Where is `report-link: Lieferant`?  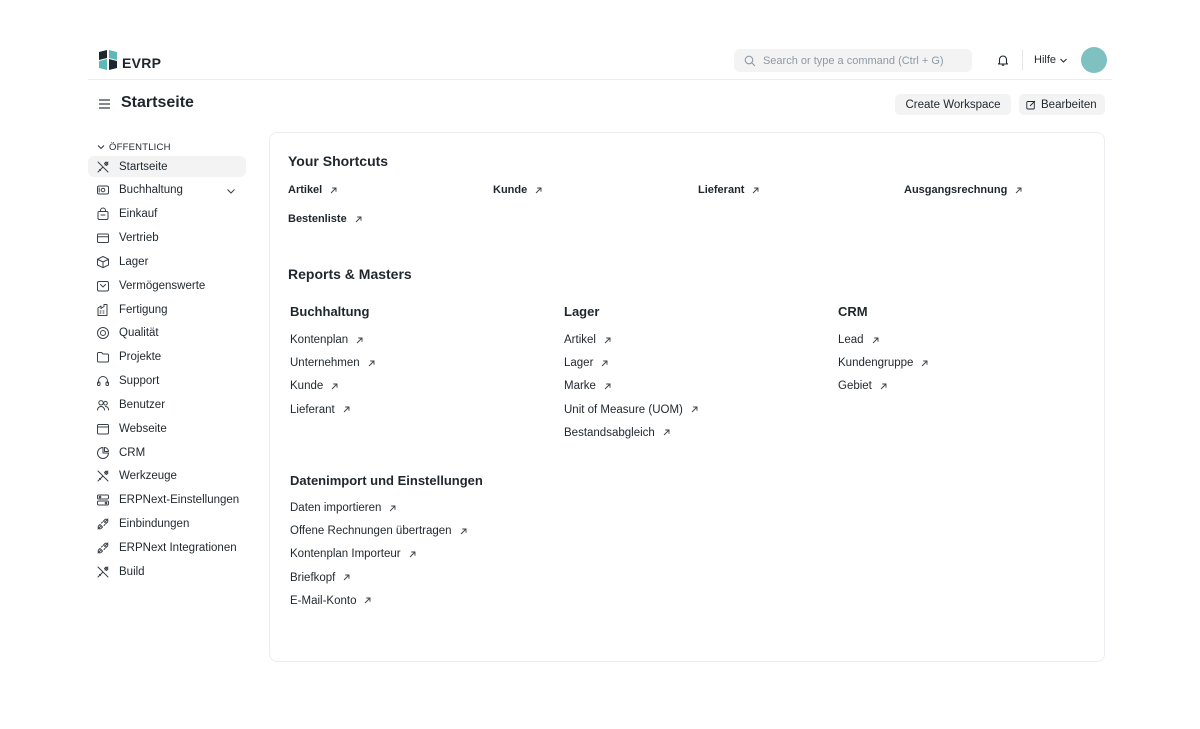
report-link: Lieferant is located at coordinates (320, 410).